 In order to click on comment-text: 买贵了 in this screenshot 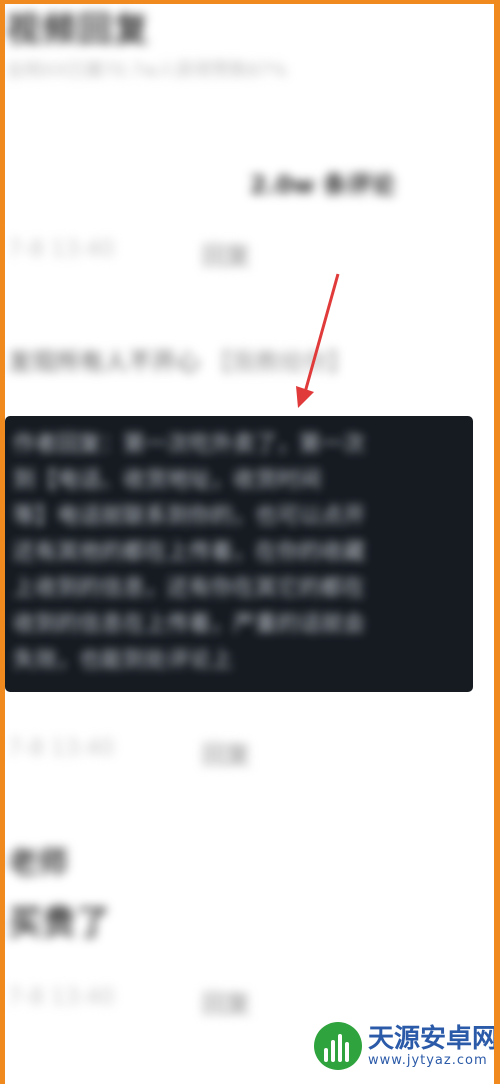, I will do `click(59, 923)`.